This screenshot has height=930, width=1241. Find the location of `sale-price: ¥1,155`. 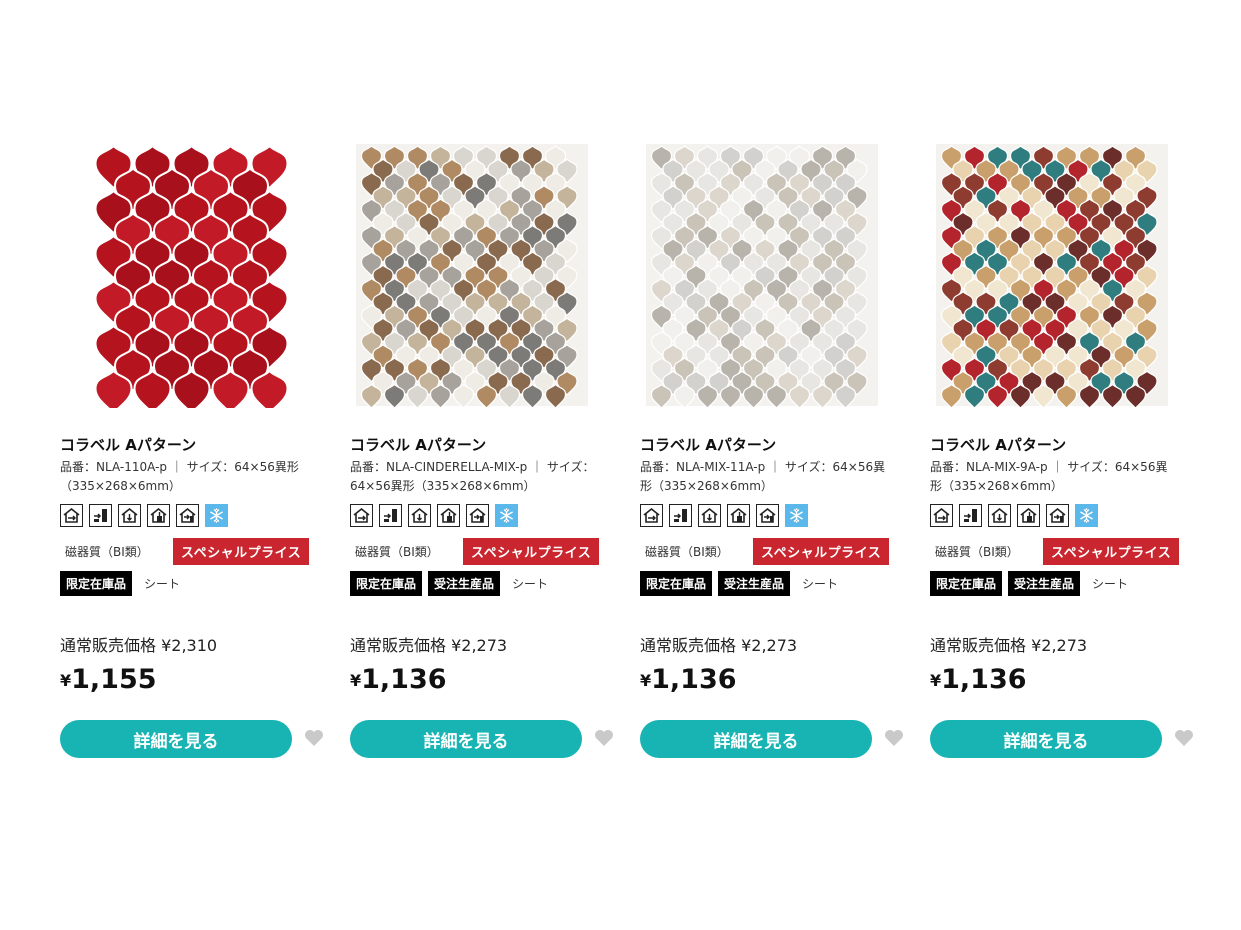

sale-price: ¥1,155 is located at coordinates (108, 679).